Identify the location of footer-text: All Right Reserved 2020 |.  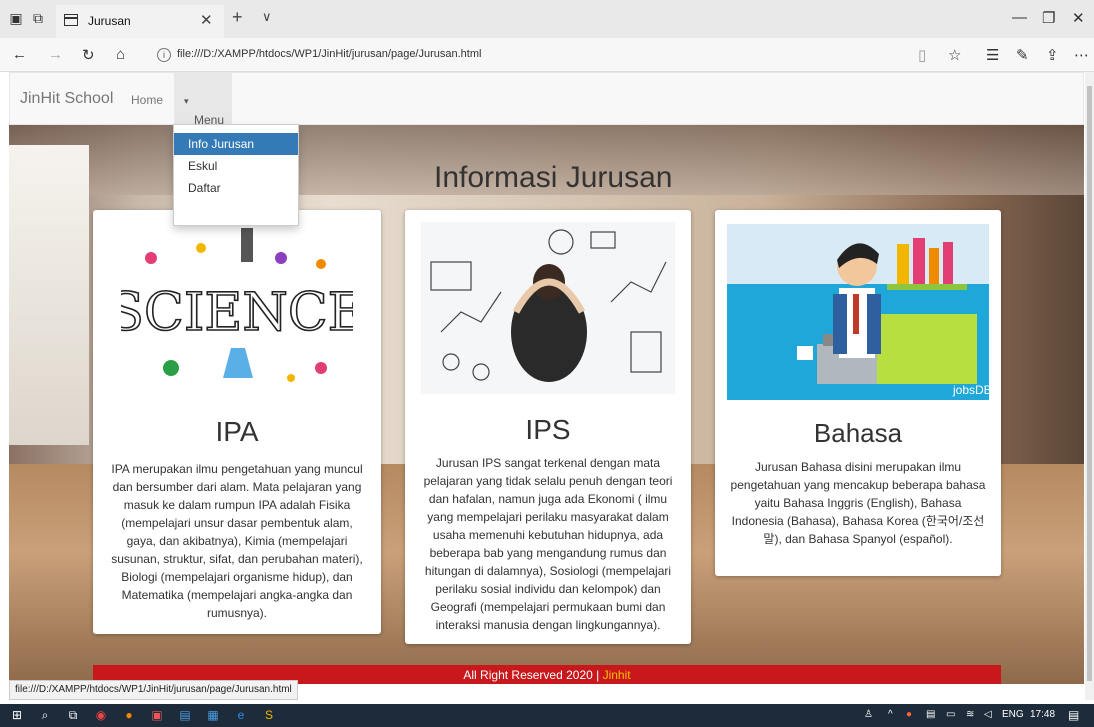
(531, 675).